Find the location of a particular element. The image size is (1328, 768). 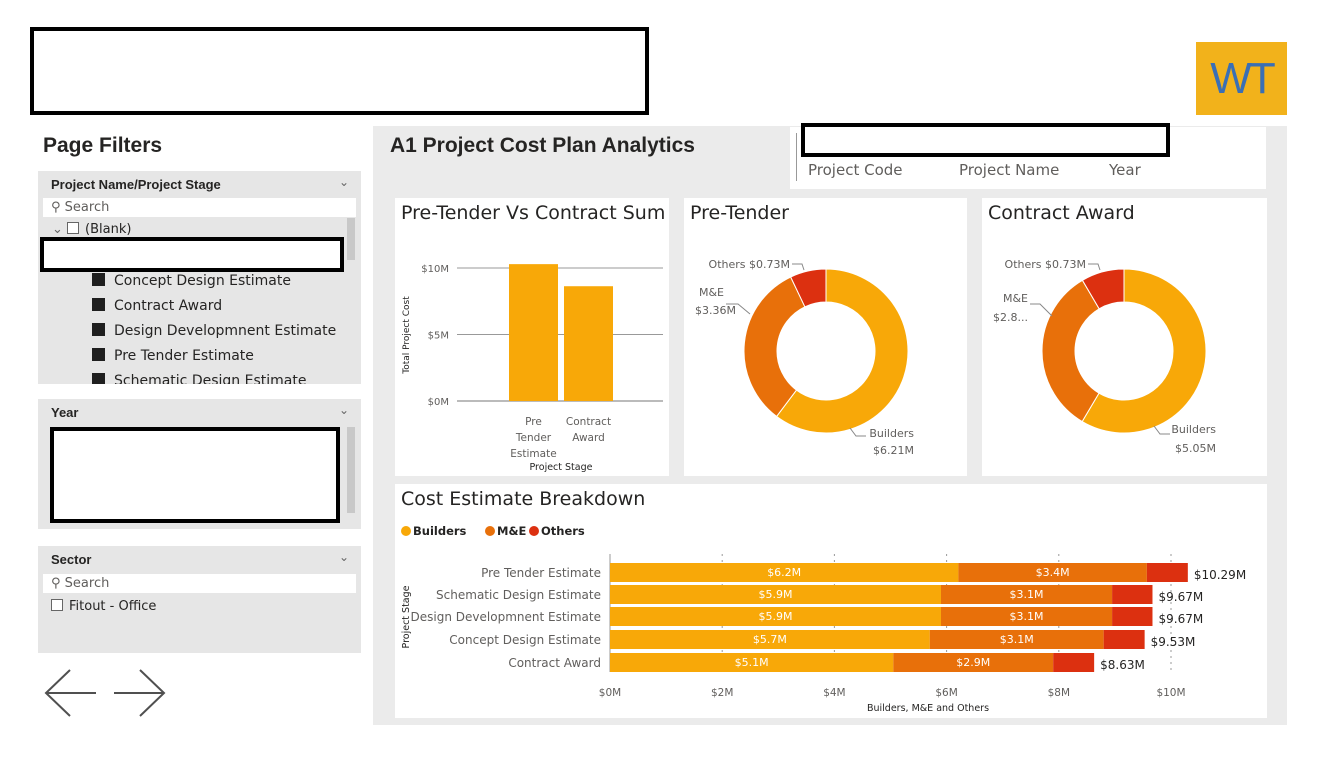

category-label: Concept Design Estimate is located at coordinates (525, 640).